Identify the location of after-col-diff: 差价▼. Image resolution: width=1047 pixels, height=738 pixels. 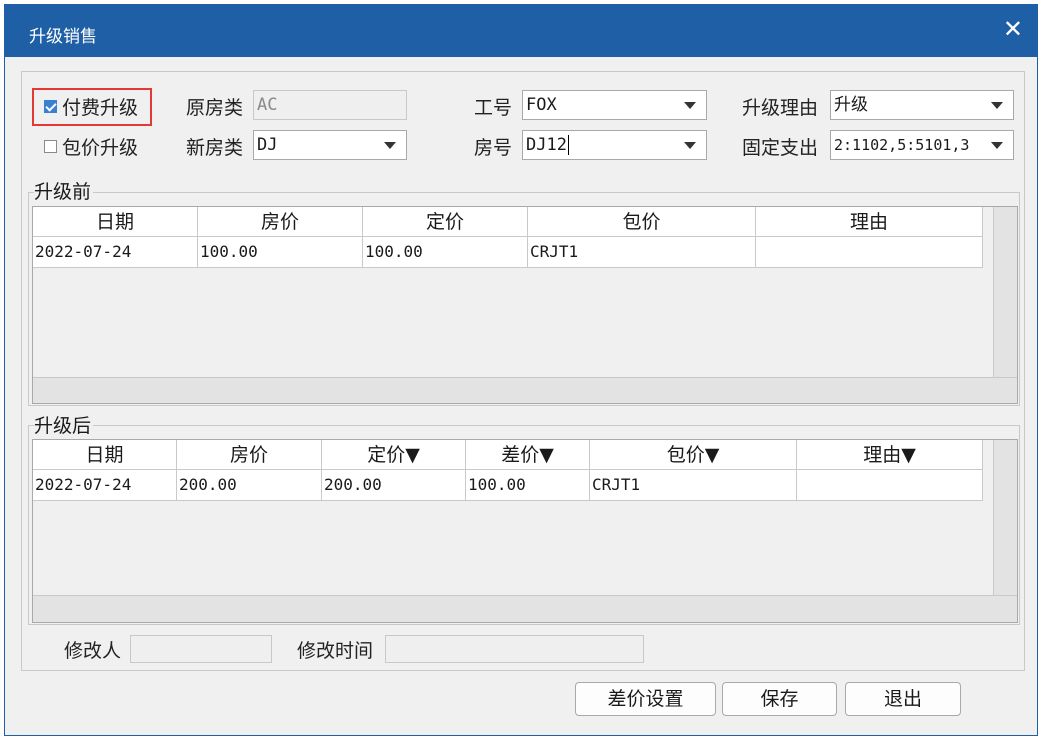
(528, 455).